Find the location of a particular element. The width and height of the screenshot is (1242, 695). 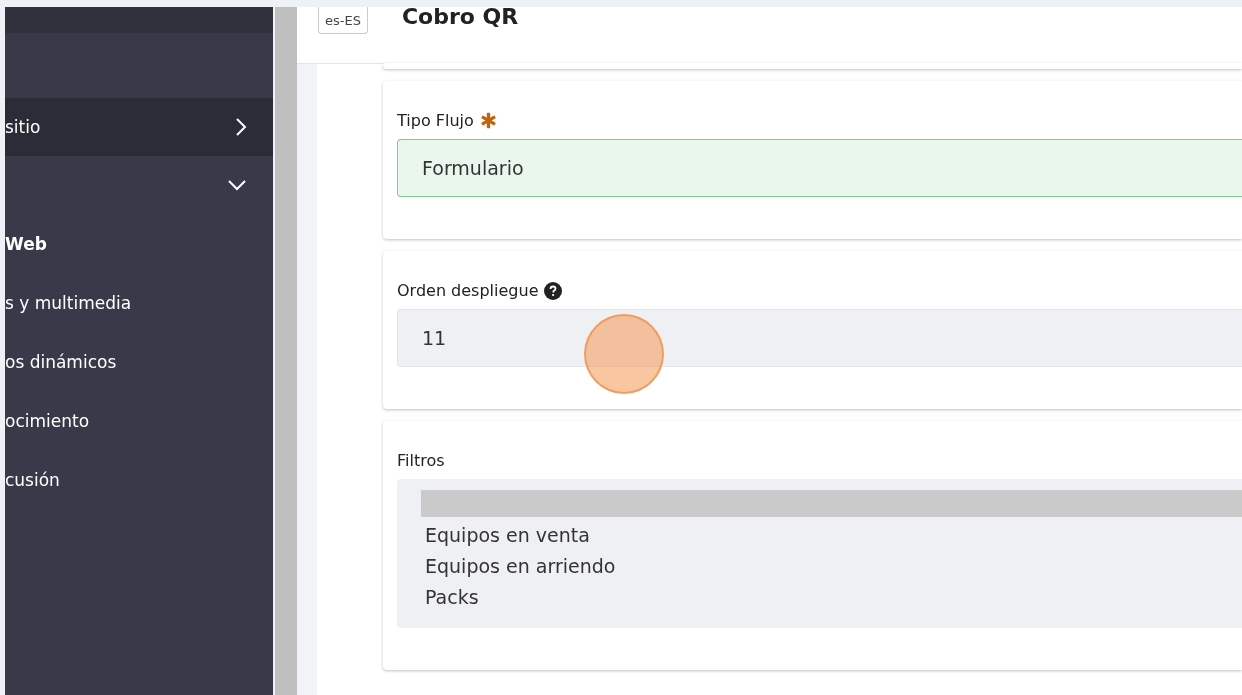

number-field: 11 is located at coordinates (819, 338).